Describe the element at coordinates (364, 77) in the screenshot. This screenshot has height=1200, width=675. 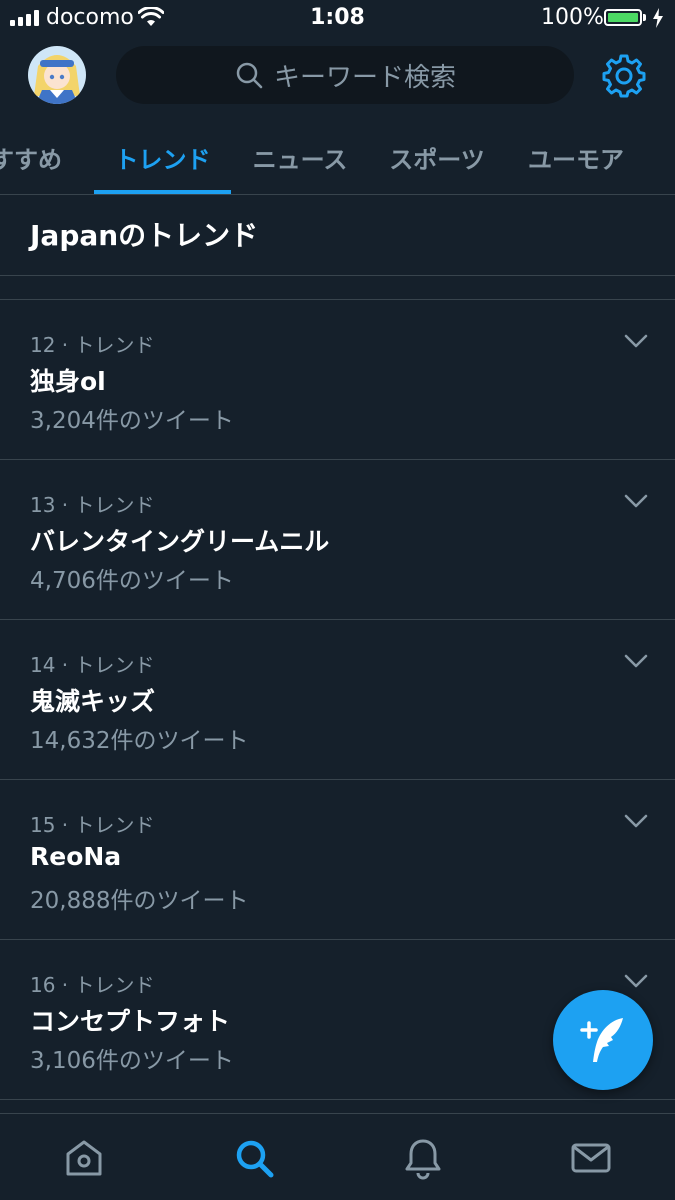
I see `search-placeholder: キーワード検索` at that location.